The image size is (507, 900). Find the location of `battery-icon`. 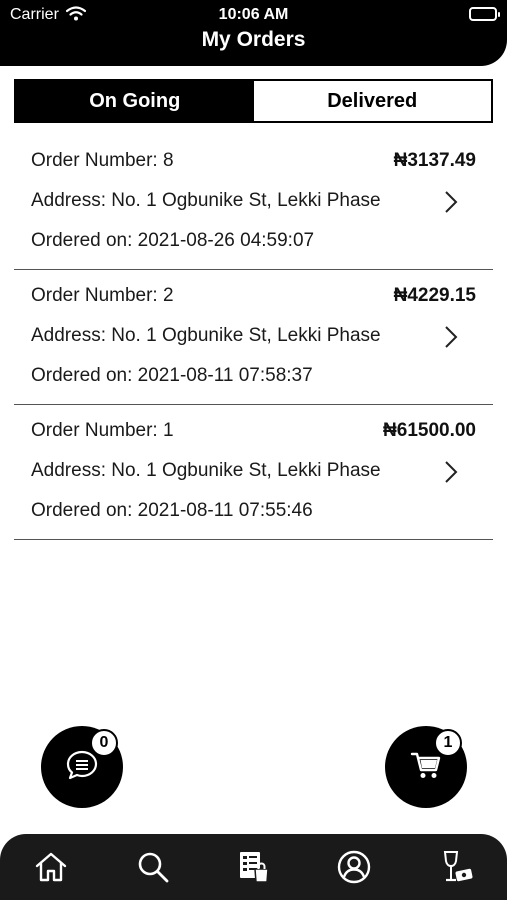

battery-icon is located at coordinates (484, 14).